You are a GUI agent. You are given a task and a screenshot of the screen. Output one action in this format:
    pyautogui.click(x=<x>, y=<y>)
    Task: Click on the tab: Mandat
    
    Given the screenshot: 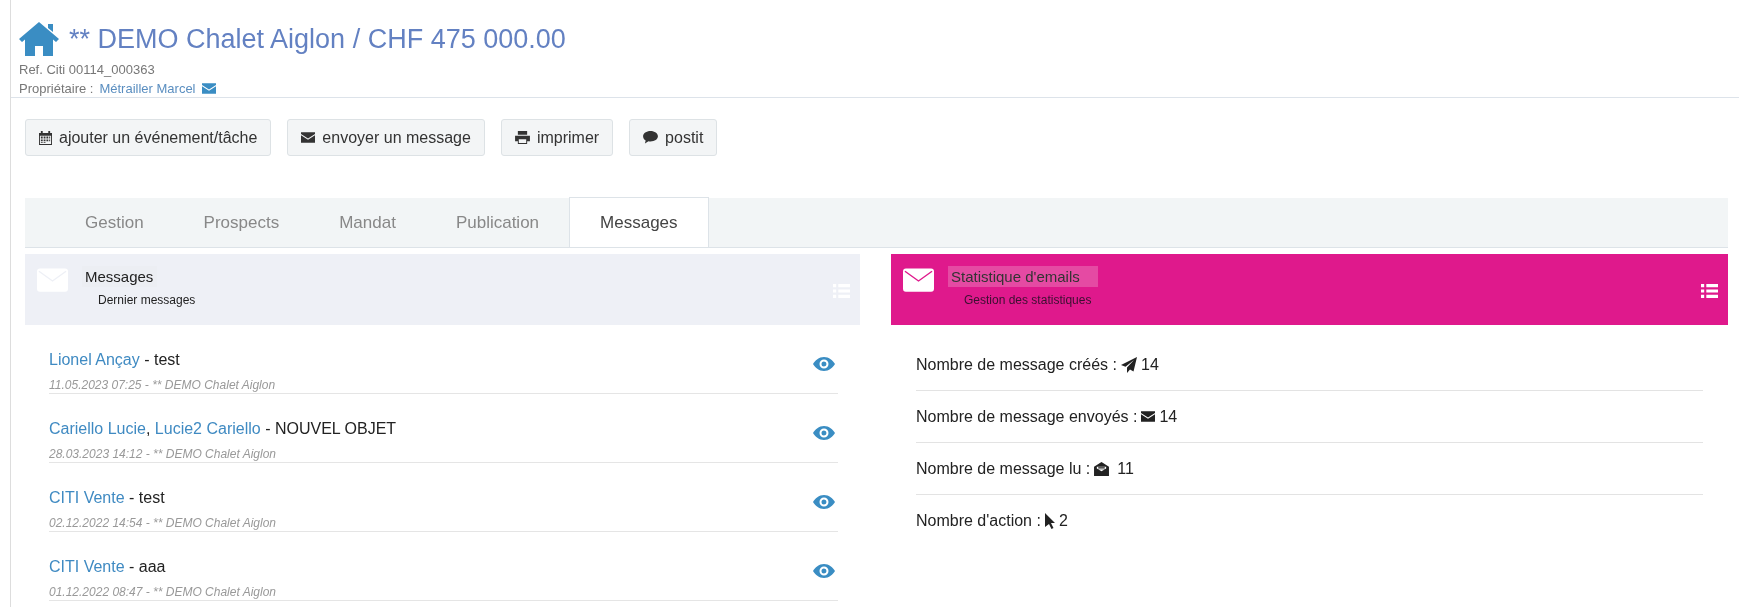 What is the action you would take?
    pyautogui.click(x=367, y=223)
    